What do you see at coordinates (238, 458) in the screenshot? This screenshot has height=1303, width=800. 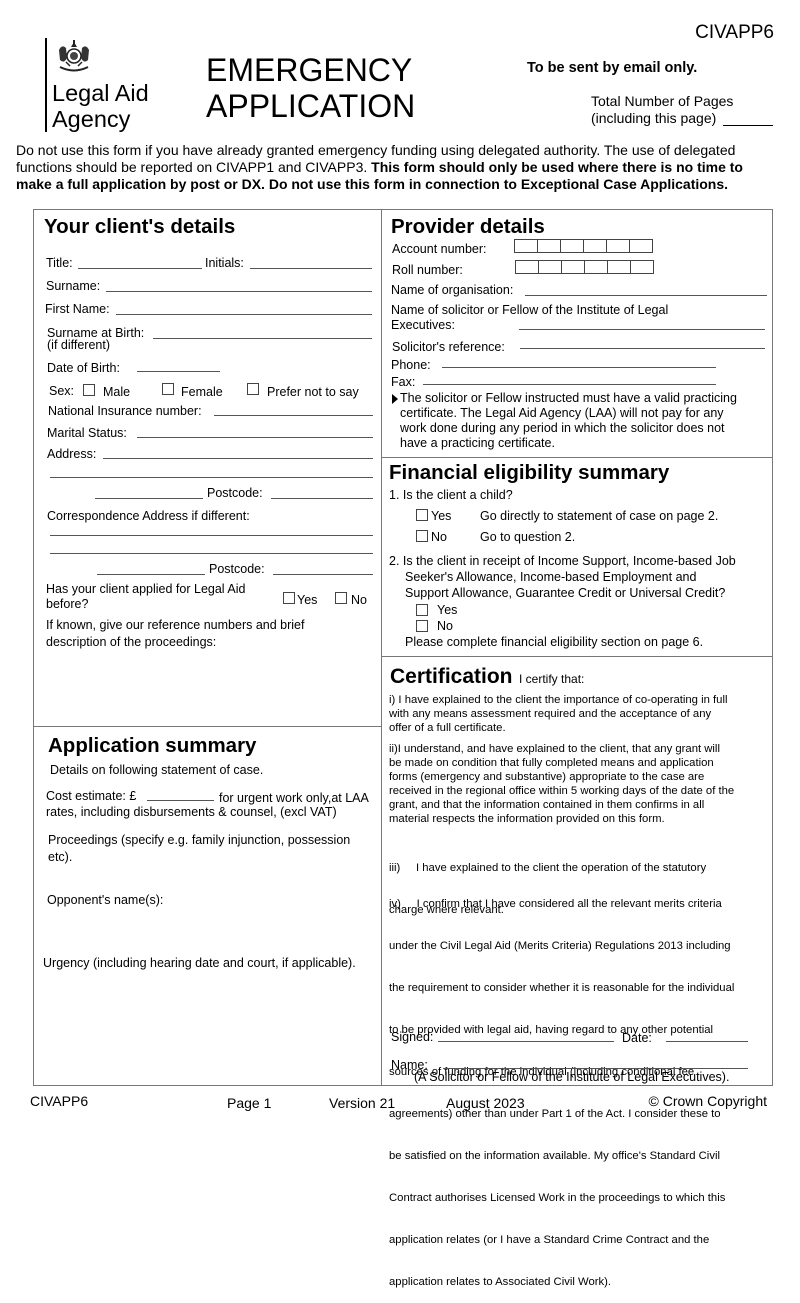 I see `address-input-line1` at bounding box center [238, 458].